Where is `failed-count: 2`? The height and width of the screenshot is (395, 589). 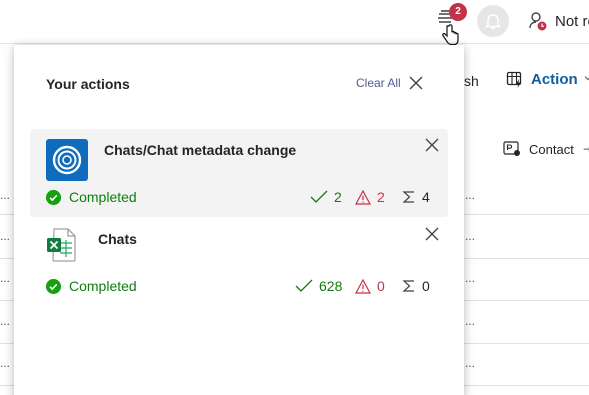
failed-count: 2 is located at coordinates (370, 197).